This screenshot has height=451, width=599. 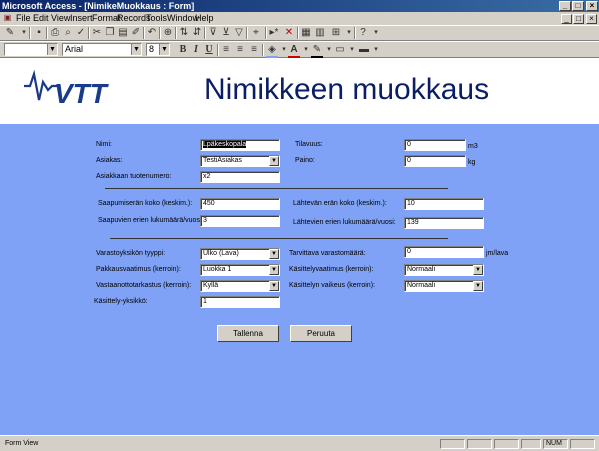 I want to click on tilavuus-field: 0, so click(x=435, y=145).